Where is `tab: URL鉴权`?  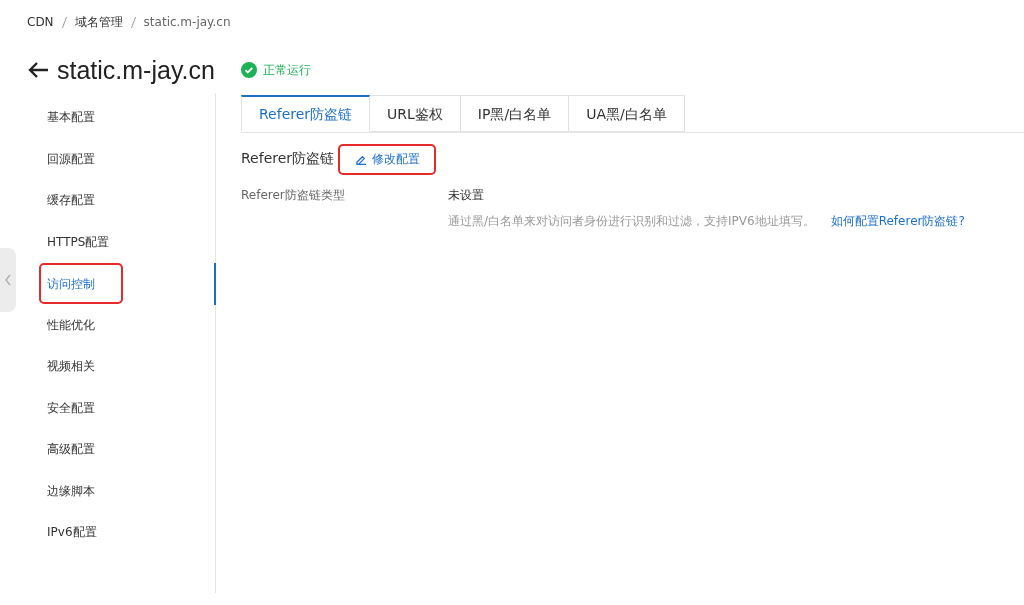 tab: URL鉴权 is located at coordinates (415, 113).